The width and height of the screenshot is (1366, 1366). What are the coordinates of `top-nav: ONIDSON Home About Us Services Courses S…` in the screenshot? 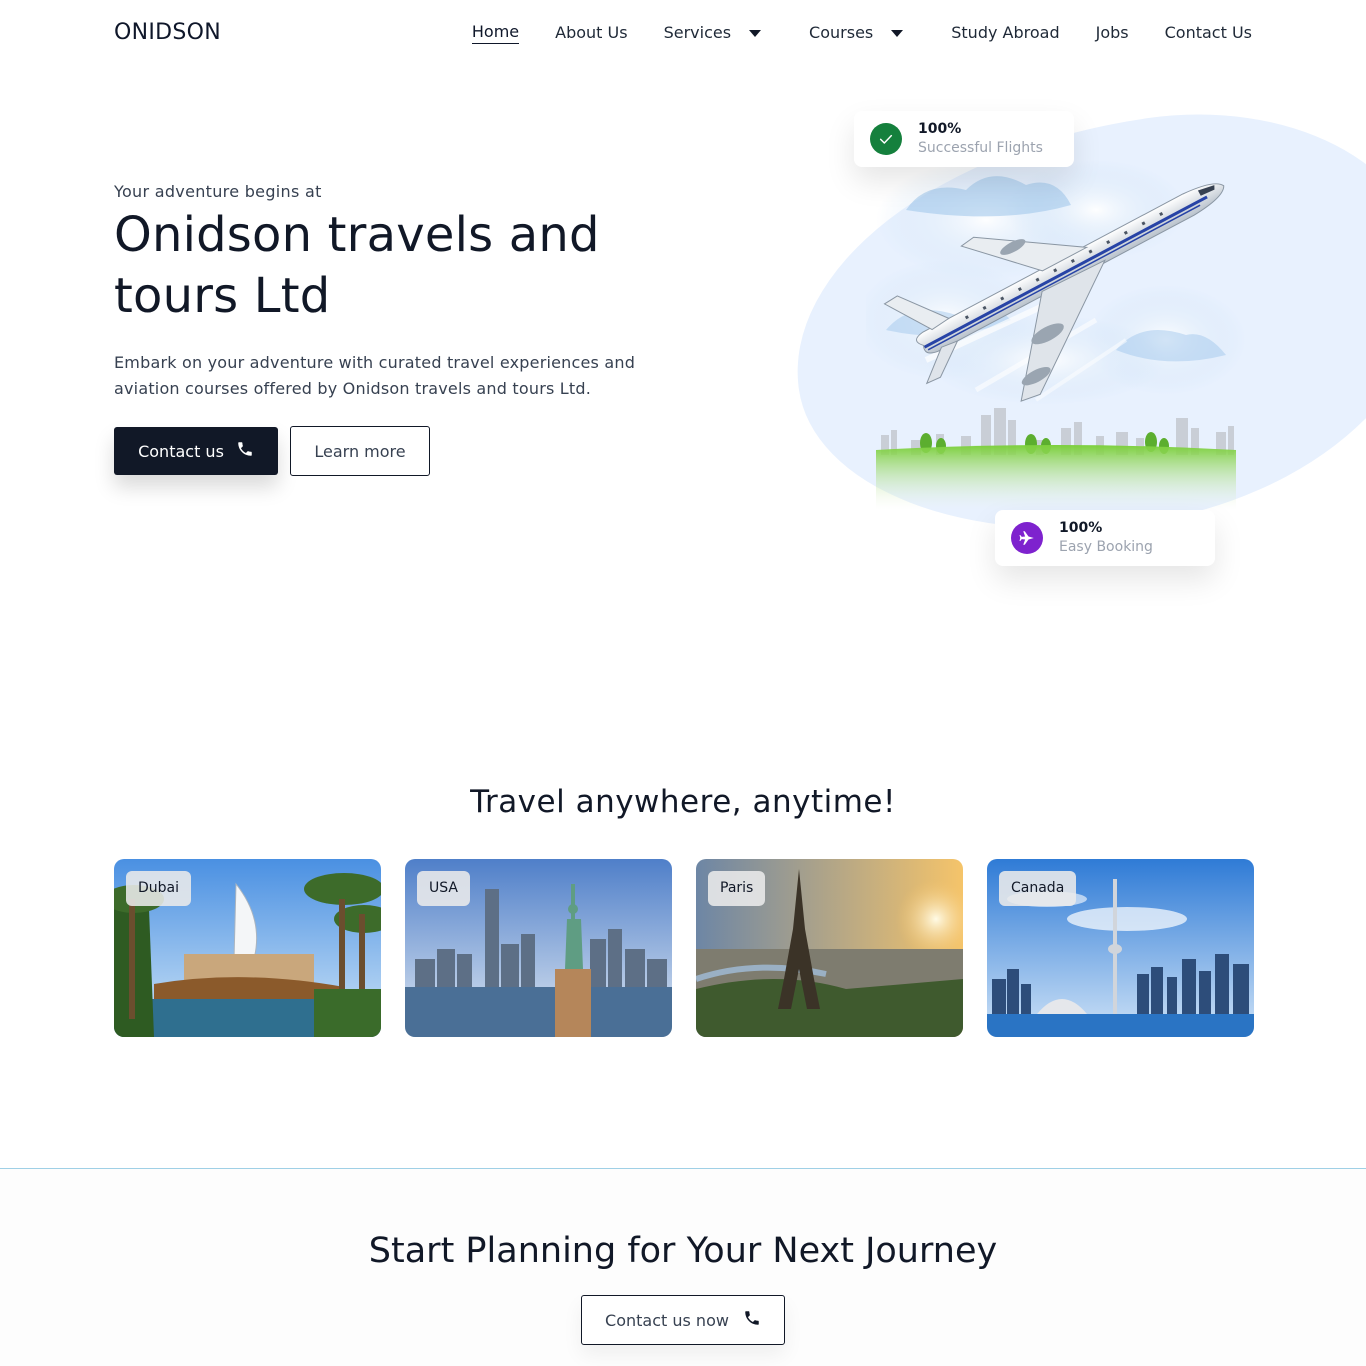 It's located at (683, 33).